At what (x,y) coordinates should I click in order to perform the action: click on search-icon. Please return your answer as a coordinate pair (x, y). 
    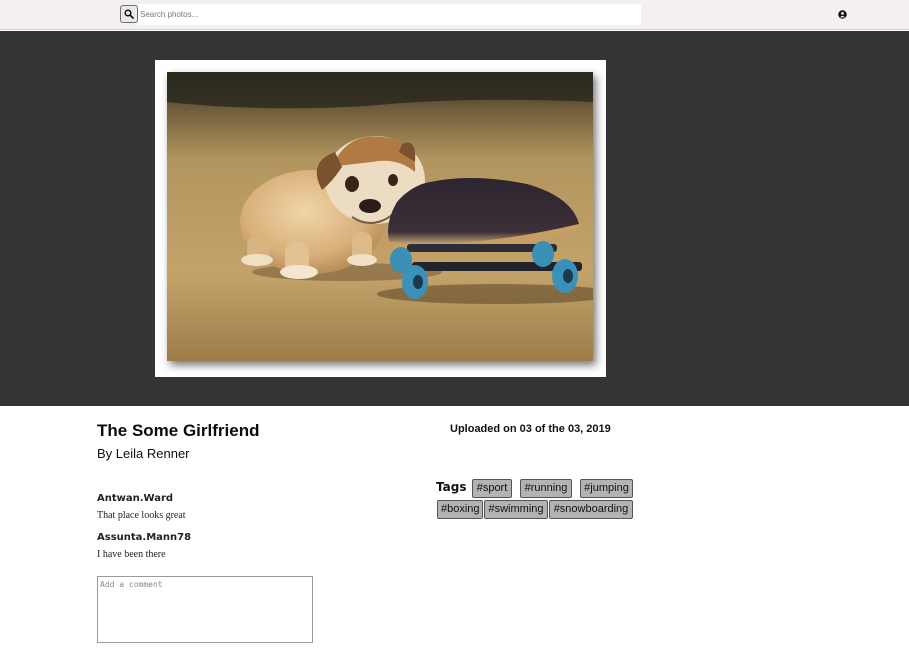
    Looking at the image, I should click on (129, 14).